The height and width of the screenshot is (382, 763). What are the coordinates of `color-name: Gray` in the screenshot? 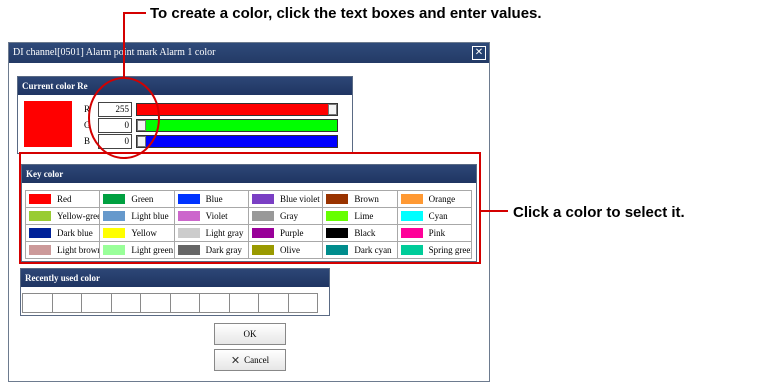 It's located at (289, 216).